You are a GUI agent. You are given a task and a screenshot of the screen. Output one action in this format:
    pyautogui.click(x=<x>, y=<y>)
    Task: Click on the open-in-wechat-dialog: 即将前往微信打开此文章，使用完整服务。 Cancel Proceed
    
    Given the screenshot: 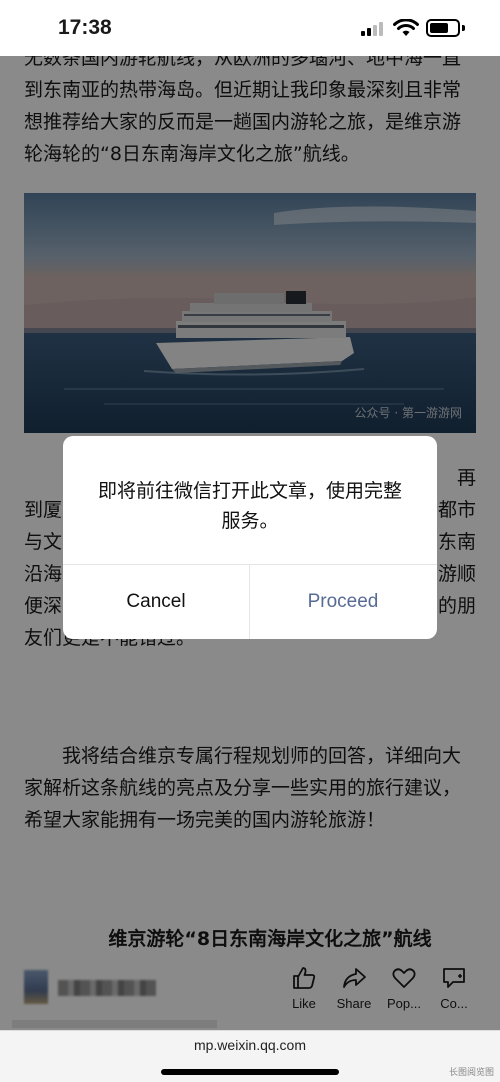 What is the action you would take?
    pyautogui.click(x=250, y=537)
    